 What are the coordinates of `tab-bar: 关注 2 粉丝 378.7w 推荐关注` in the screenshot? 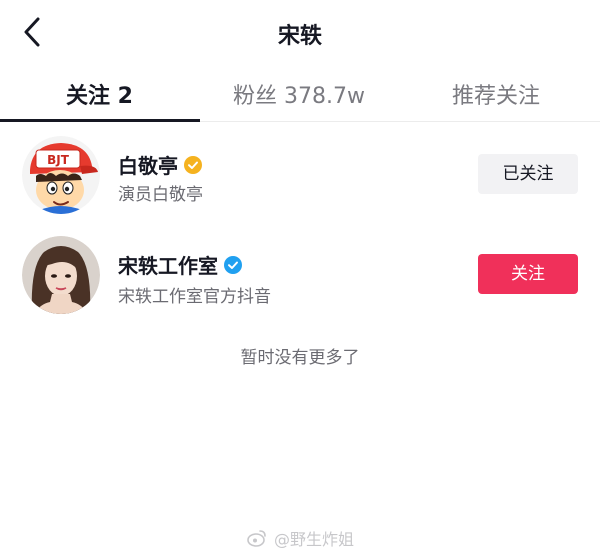 It's located at (300, 94).